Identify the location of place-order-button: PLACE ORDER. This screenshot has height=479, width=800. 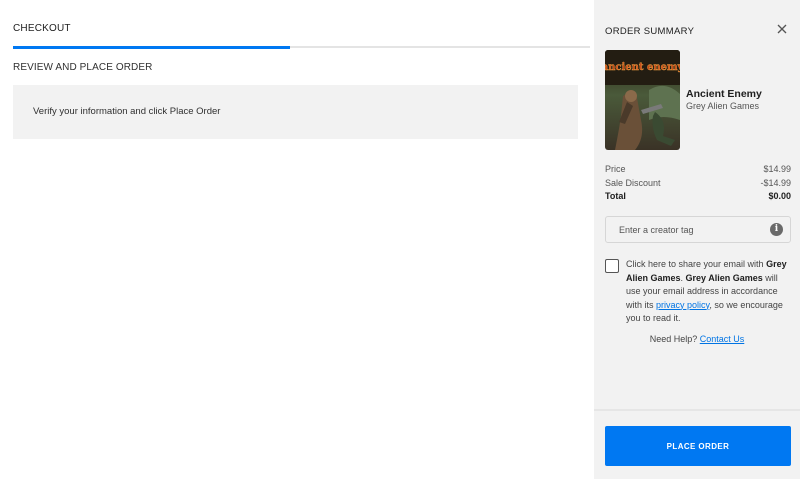
(698, 446).